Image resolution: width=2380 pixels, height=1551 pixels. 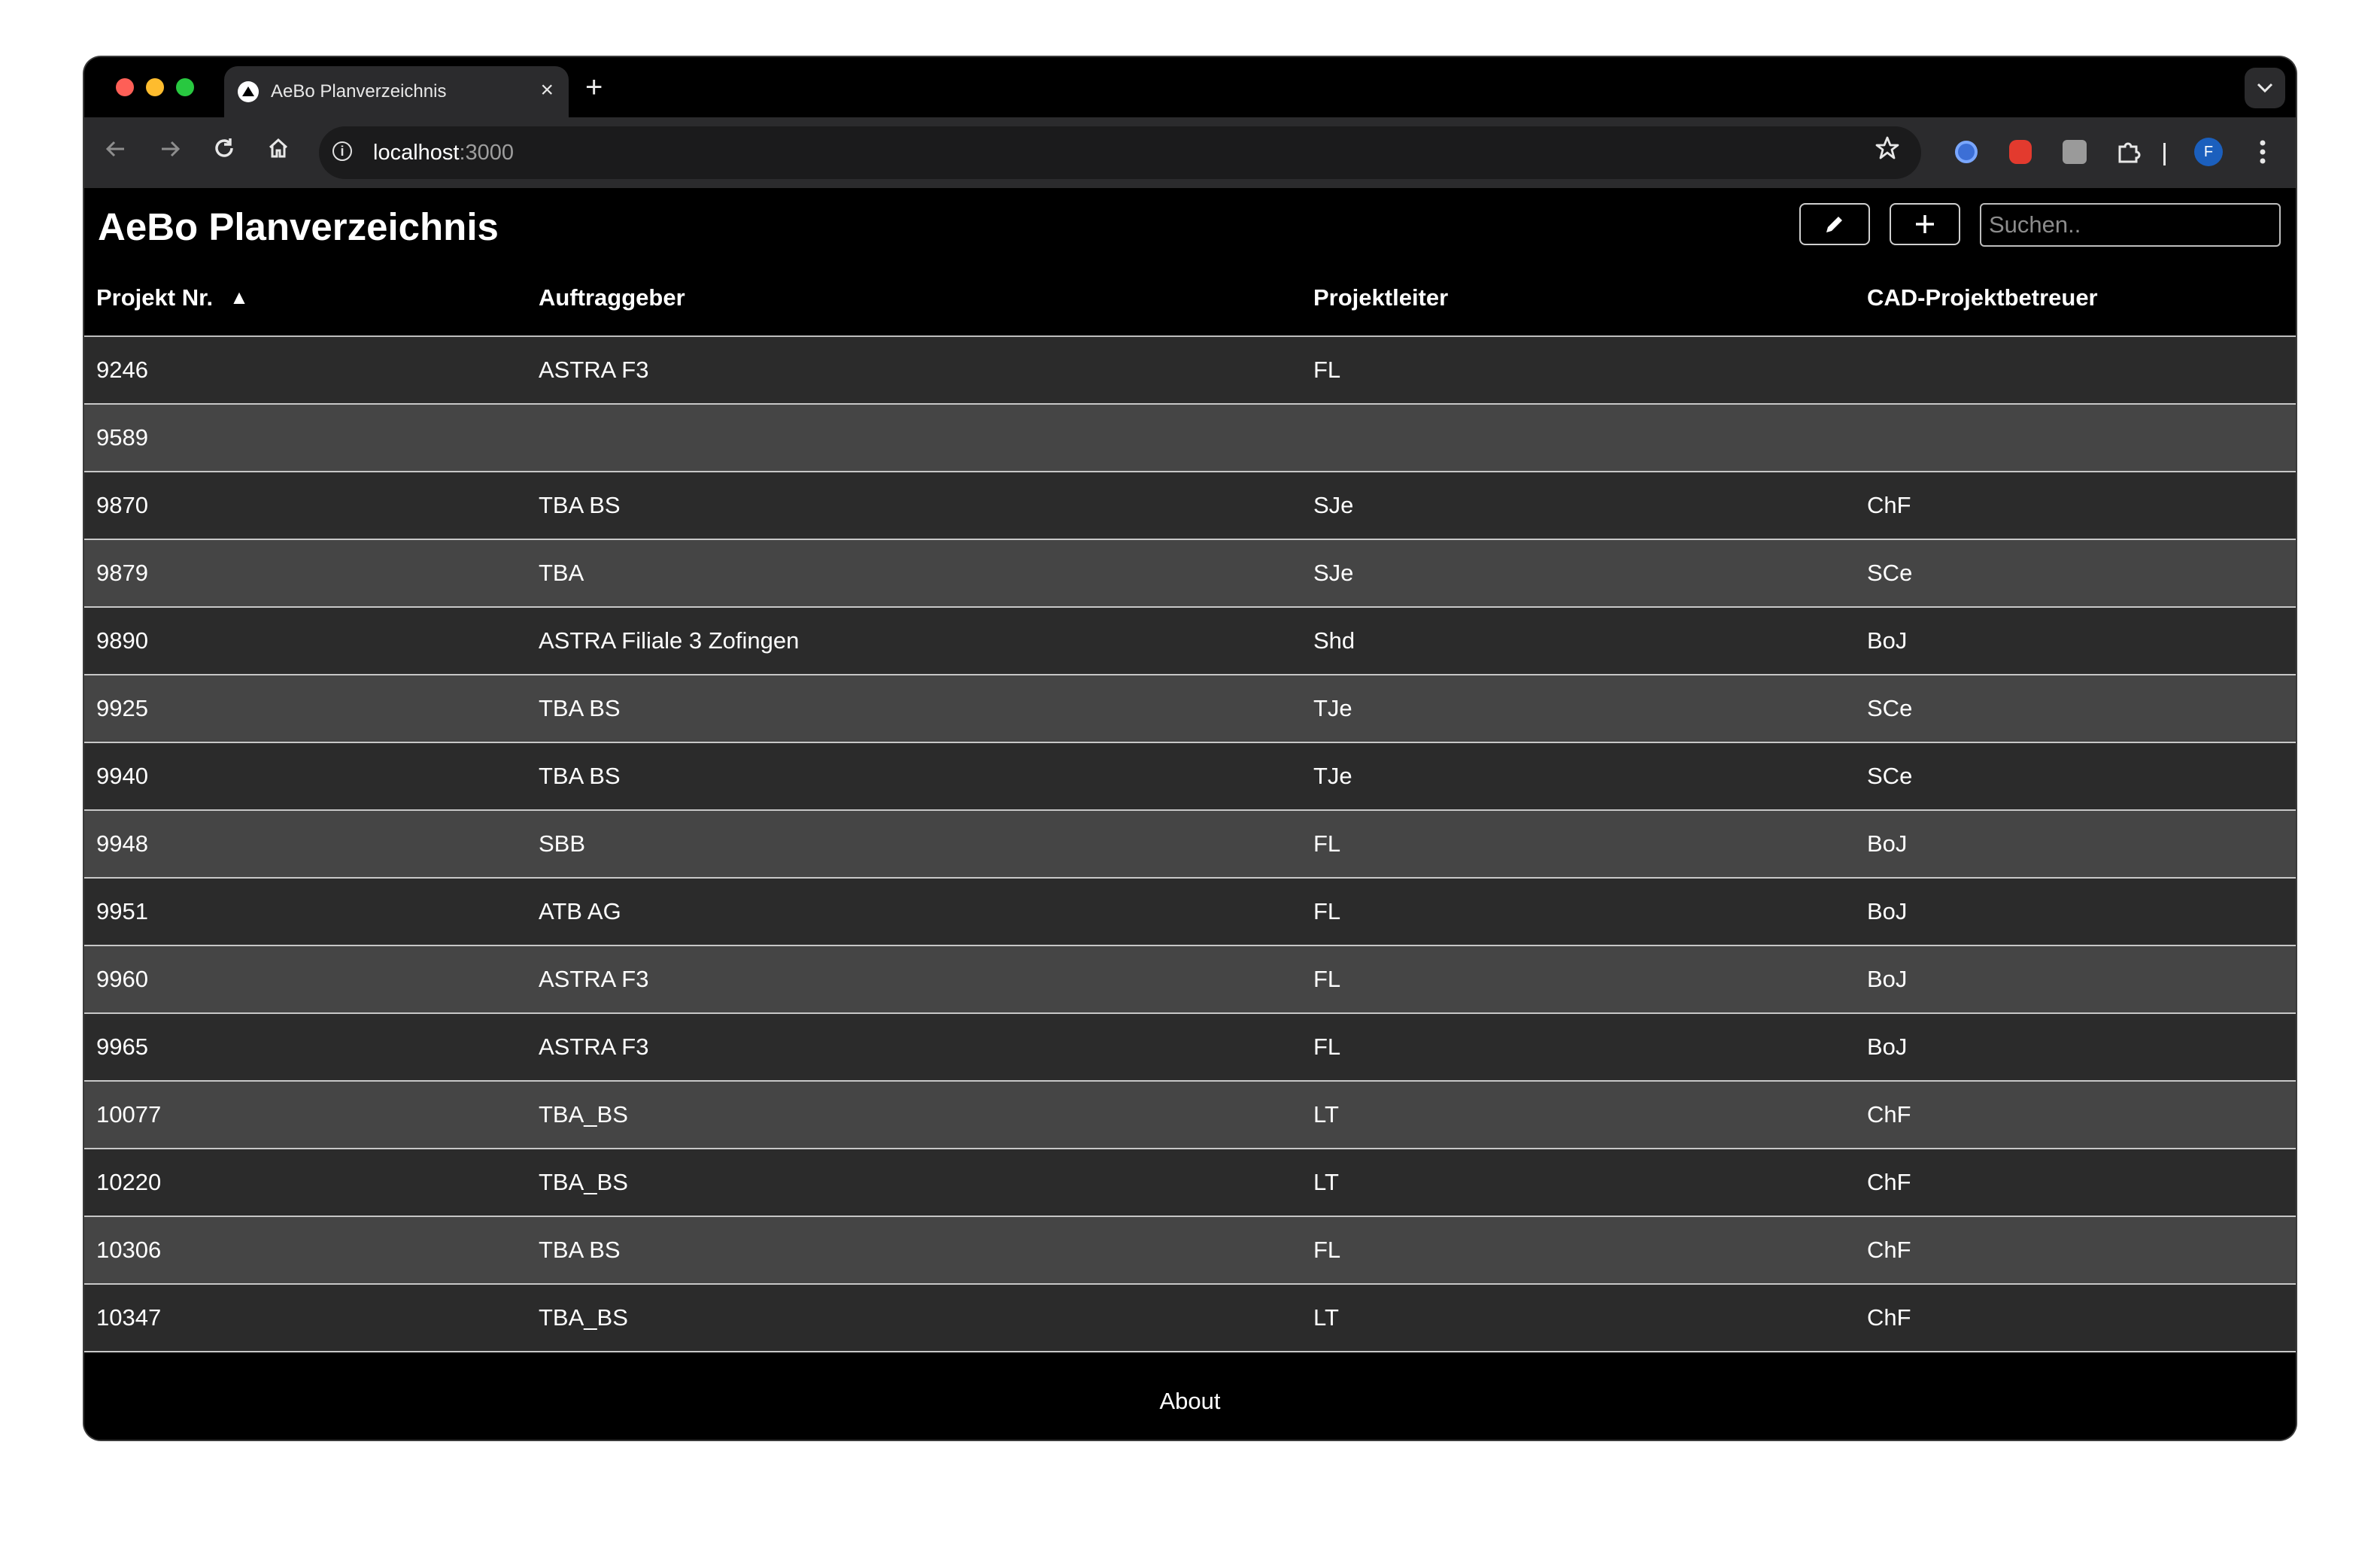 I want to click on edit-button, so click(x=1834, y=224).